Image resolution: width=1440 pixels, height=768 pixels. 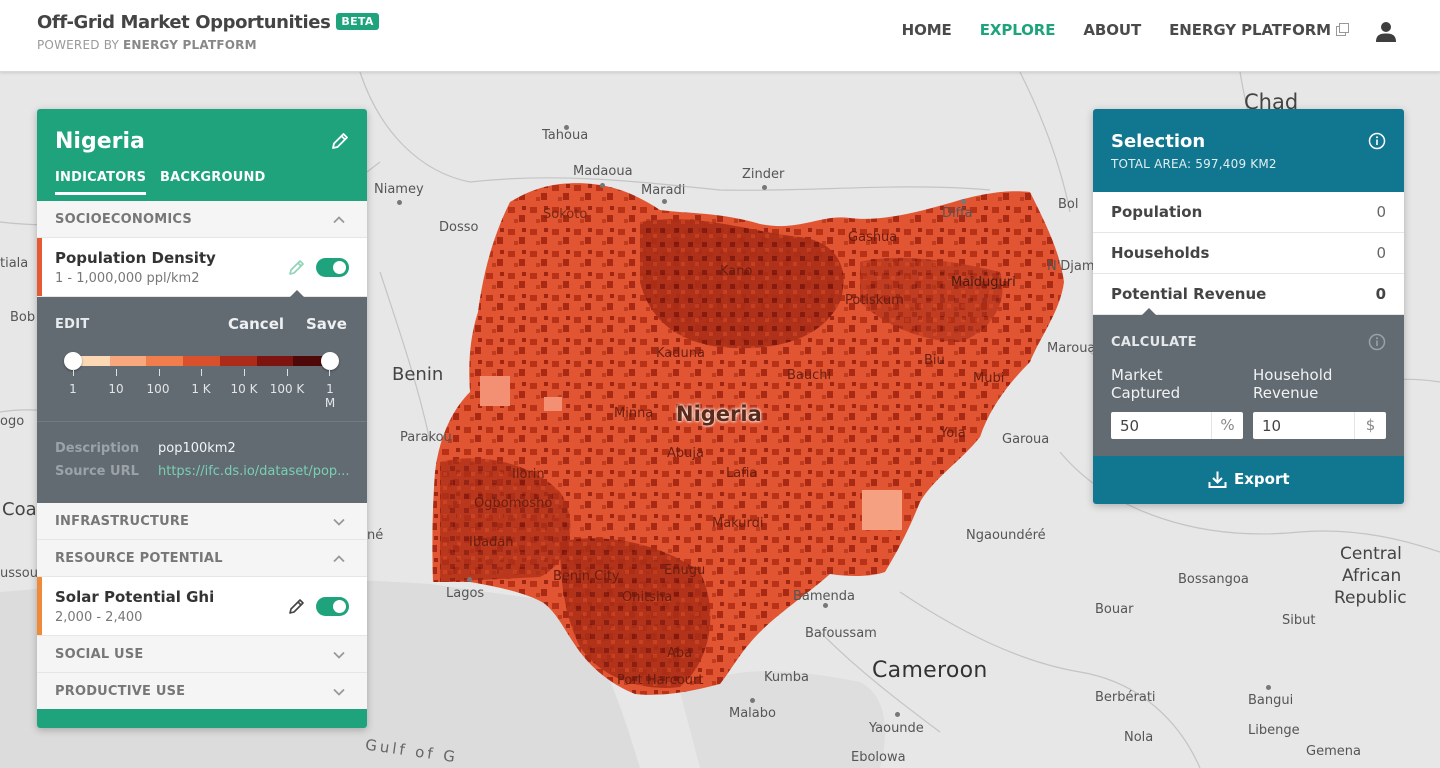 What do you see at coordinates (752, 713) in the screenshot?
I see `map-label-malabo: Malabo` at bounding box center [752, 713].